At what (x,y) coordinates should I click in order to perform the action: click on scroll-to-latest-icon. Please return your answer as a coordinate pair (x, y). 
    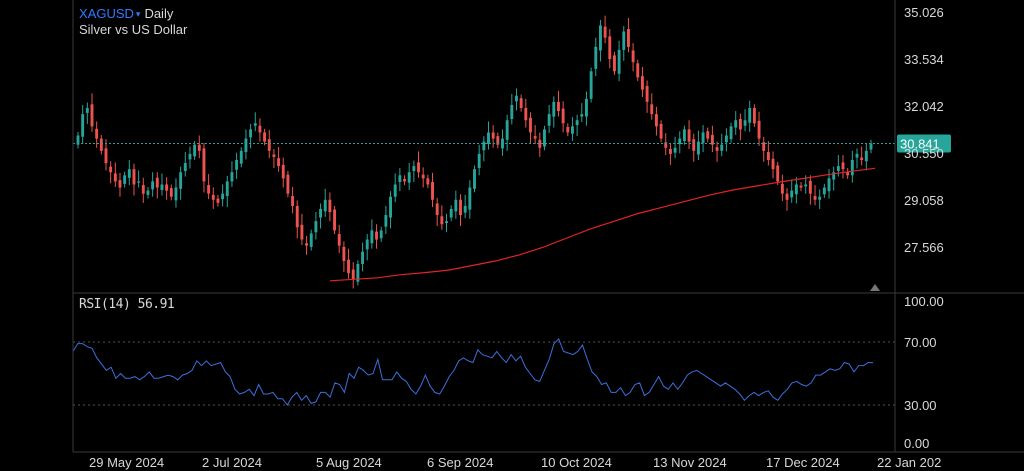
    Looking at the image, I should click on (875, 287).